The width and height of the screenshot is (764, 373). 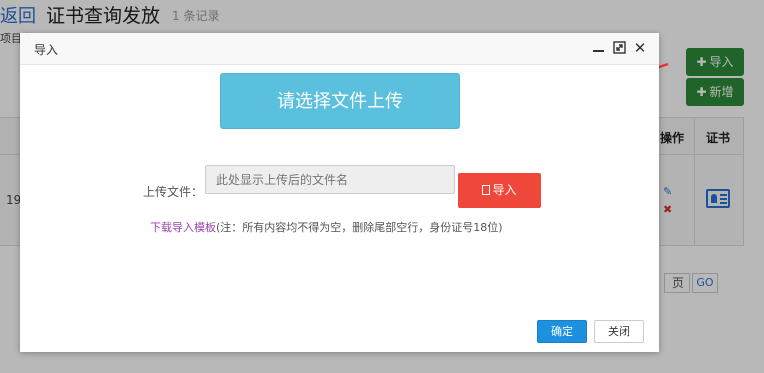 What do you see at coordinates (173, 192) in the screenshot?
I see `upload-file-label: 上传文件：` at bounding box center [173, 192].